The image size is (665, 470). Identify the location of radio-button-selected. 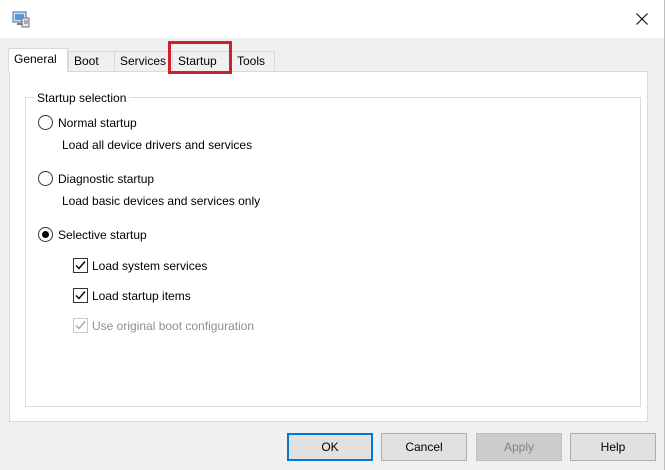
(45, 234).